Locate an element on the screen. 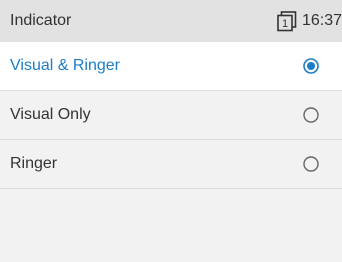 The height and width of the screenshot is (262, 342). option-label: Visual Only is located at coordinates (50, 114).